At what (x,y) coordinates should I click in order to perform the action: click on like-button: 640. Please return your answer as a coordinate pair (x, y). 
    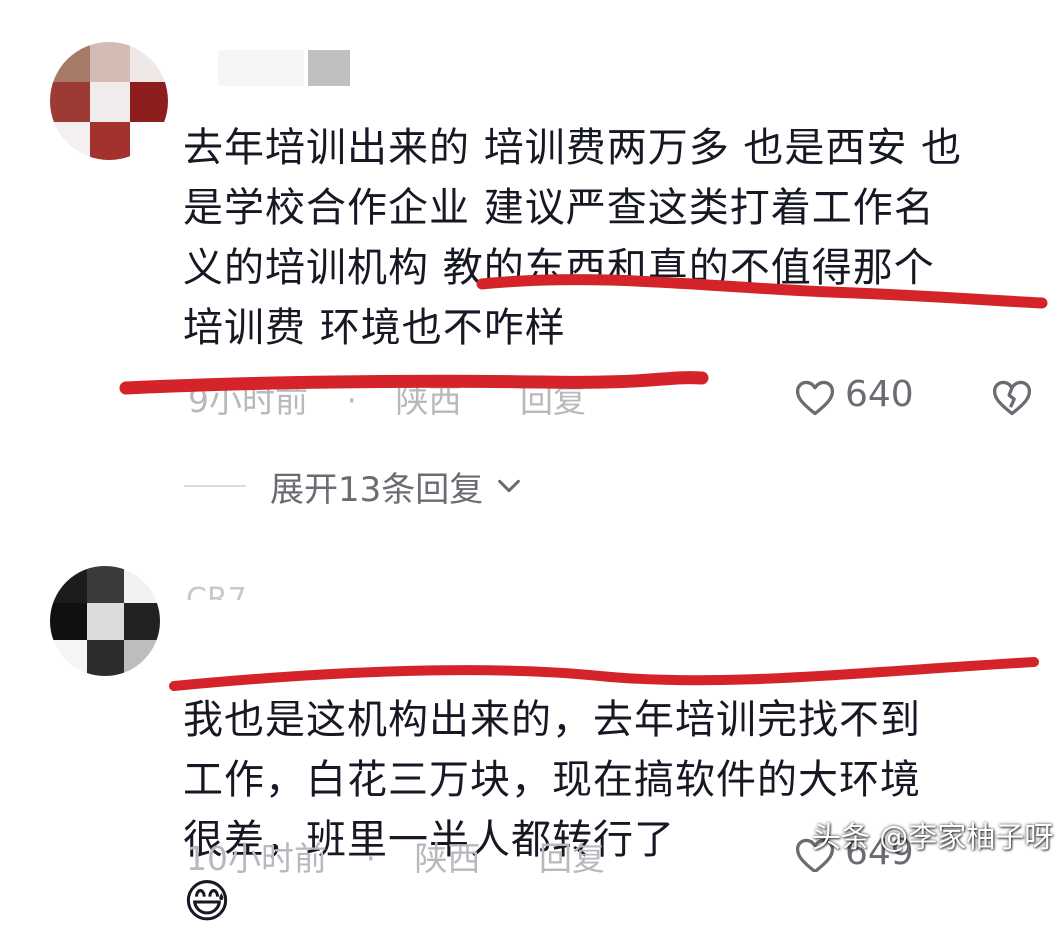
    Looking at the image, I should click on (858, 398).